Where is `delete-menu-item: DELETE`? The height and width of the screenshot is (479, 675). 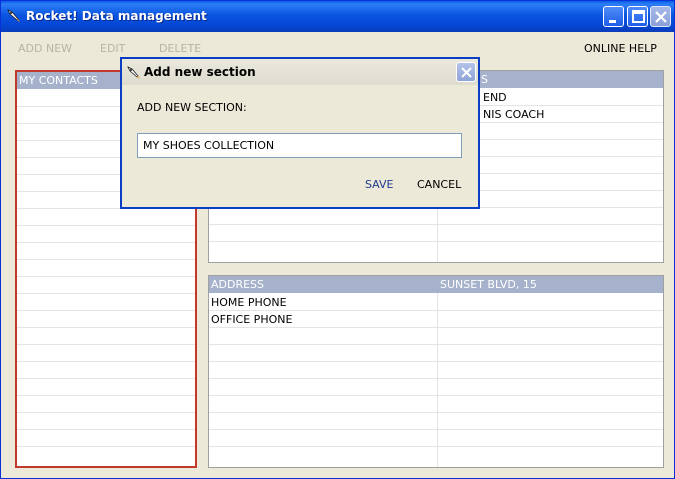 delete-menu-item: DELETE is located at coordinates (180, 48).